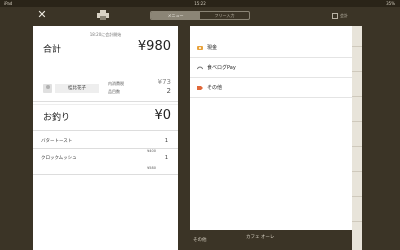  Describe the element at coordinates (151, 168) in the screenshot. I see `item-price: ¥580` at that location.